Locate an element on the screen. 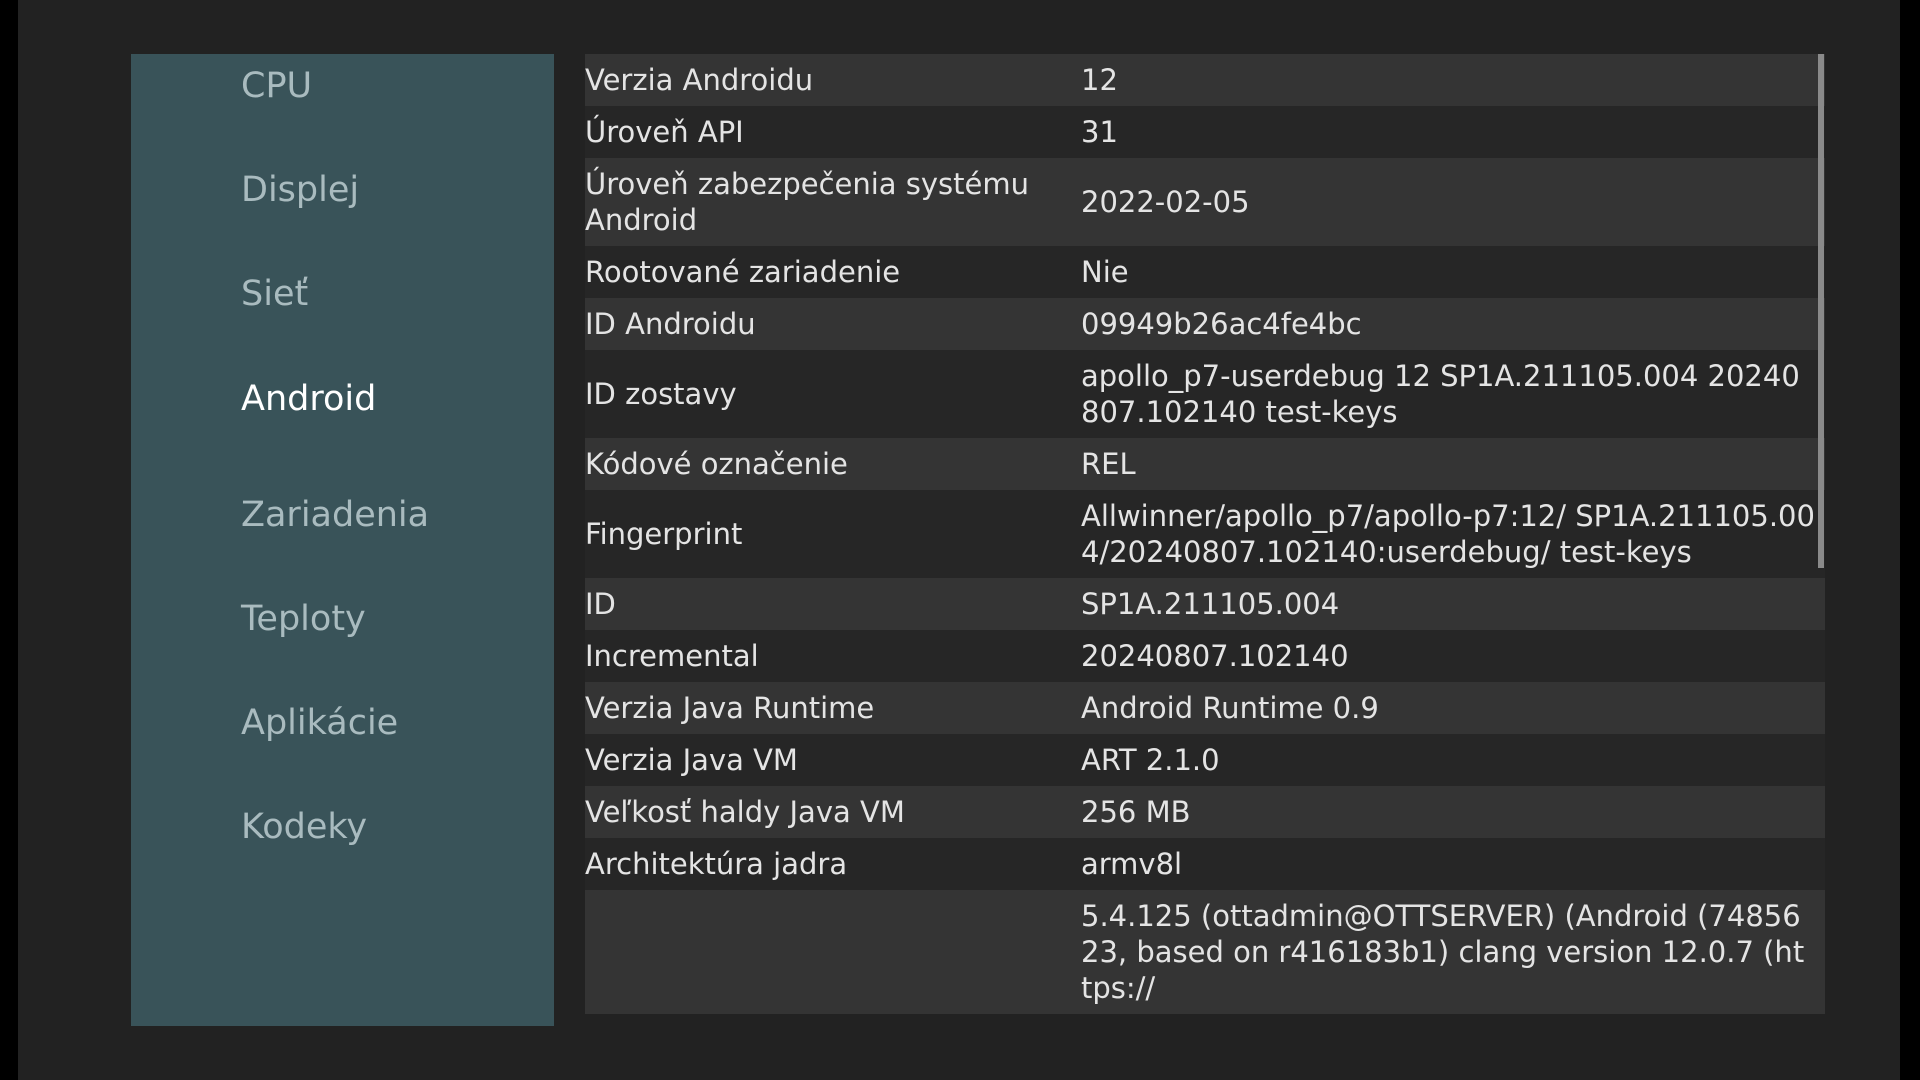 The image size is (1920, 1080). info-label: Úroveň zabezpečenia systému Android is located at coordinates (807, 202).